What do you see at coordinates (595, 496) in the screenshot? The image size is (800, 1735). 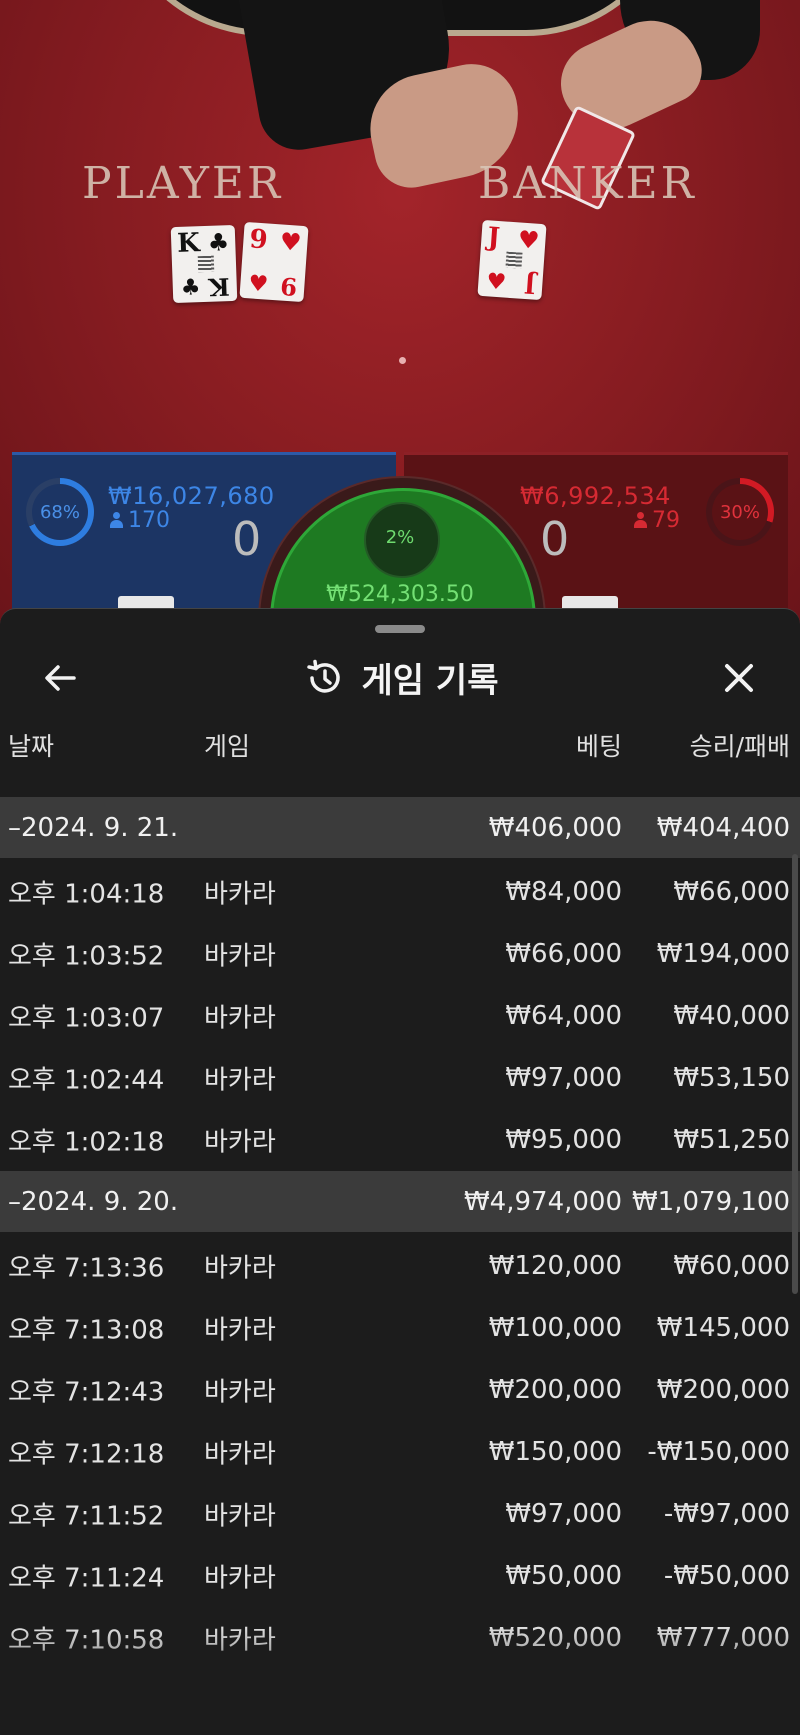 I see `banker-bet-amount: ₩6,992,534` at bounding box center [595, 496].